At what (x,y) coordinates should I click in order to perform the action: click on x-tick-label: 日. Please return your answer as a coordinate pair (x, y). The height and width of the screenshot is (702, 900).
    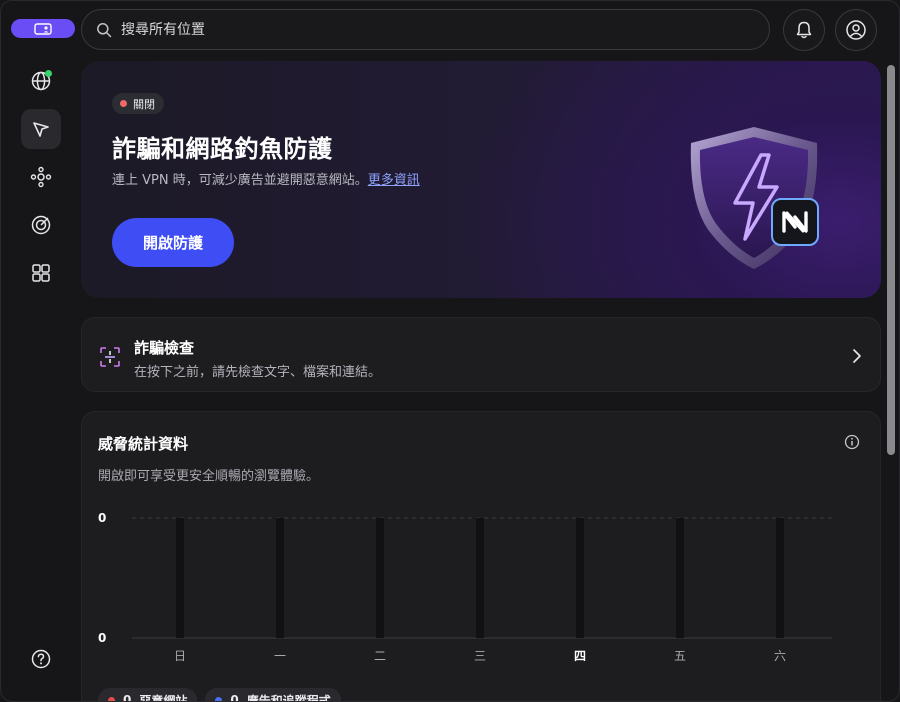
    Looking at the image, I should click on (180, 656).